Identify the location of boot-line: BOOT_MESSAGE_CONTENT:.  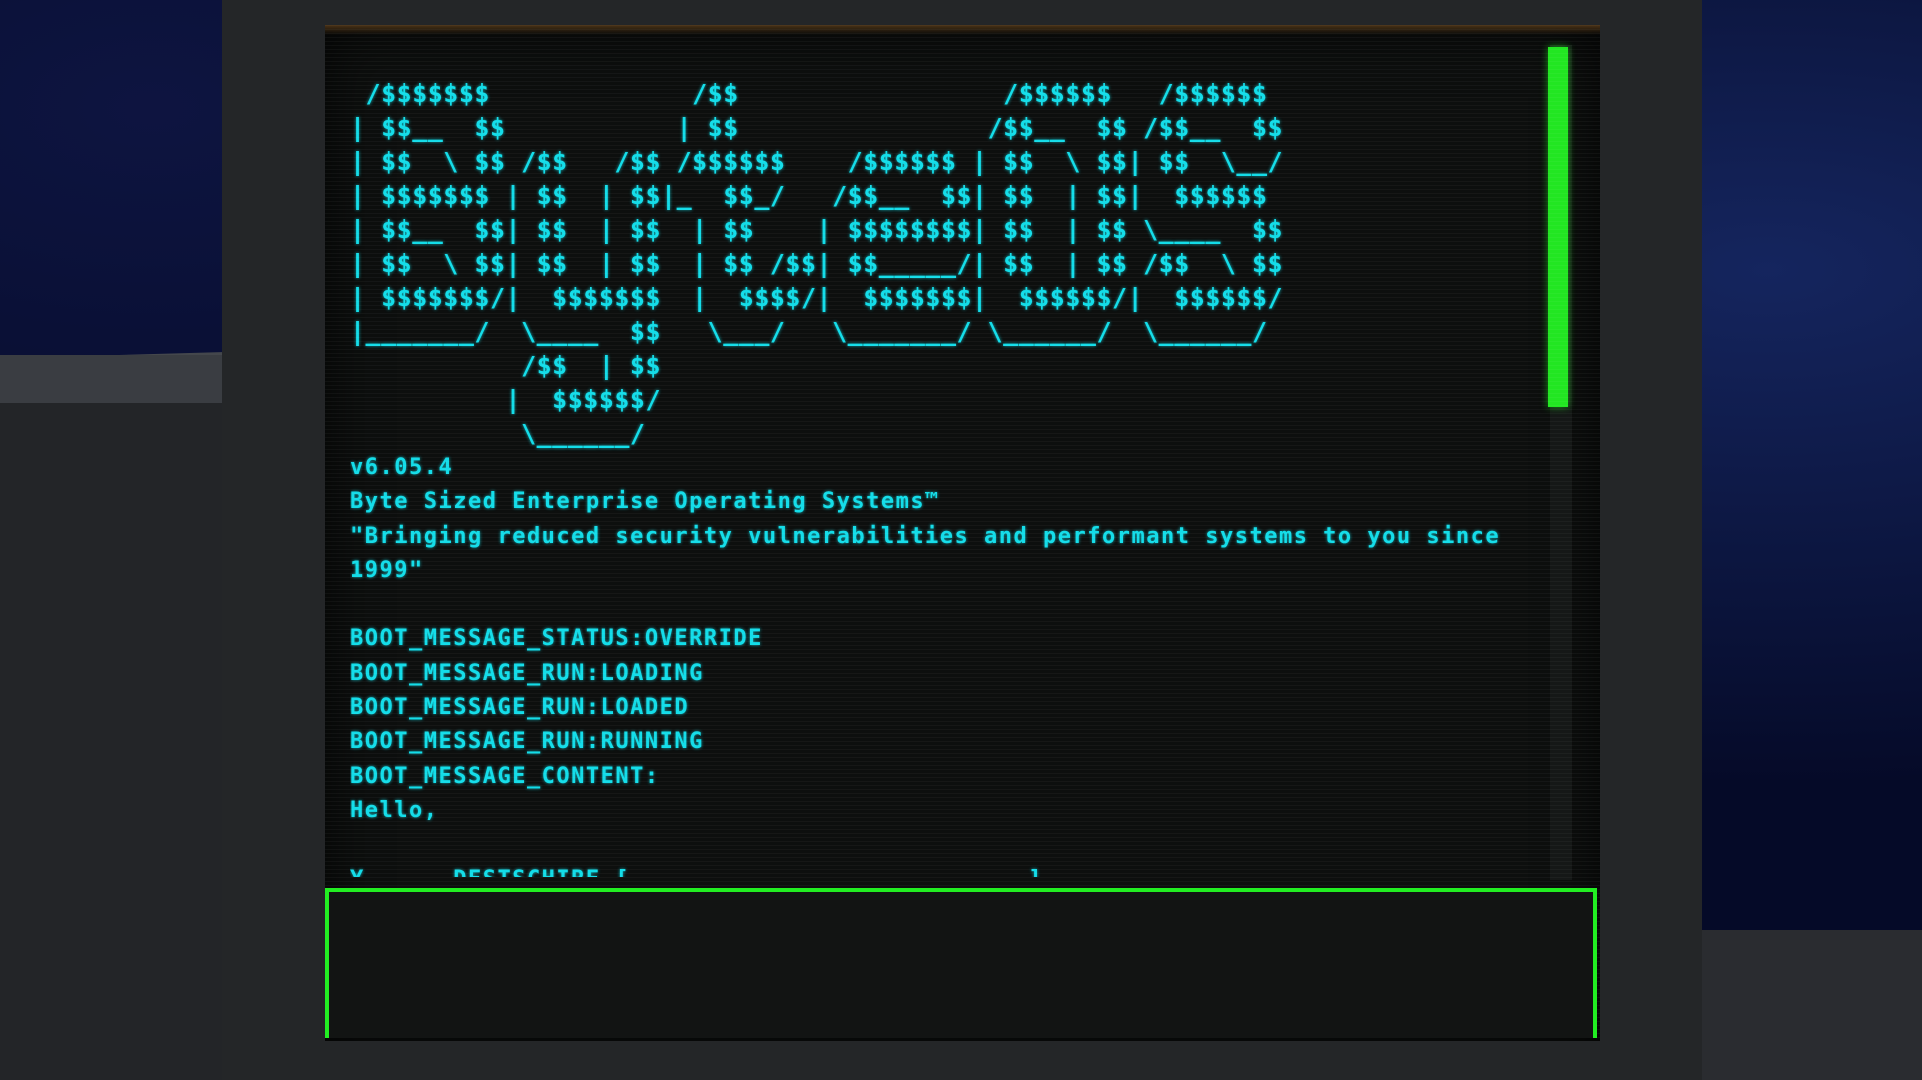
(505, 776).